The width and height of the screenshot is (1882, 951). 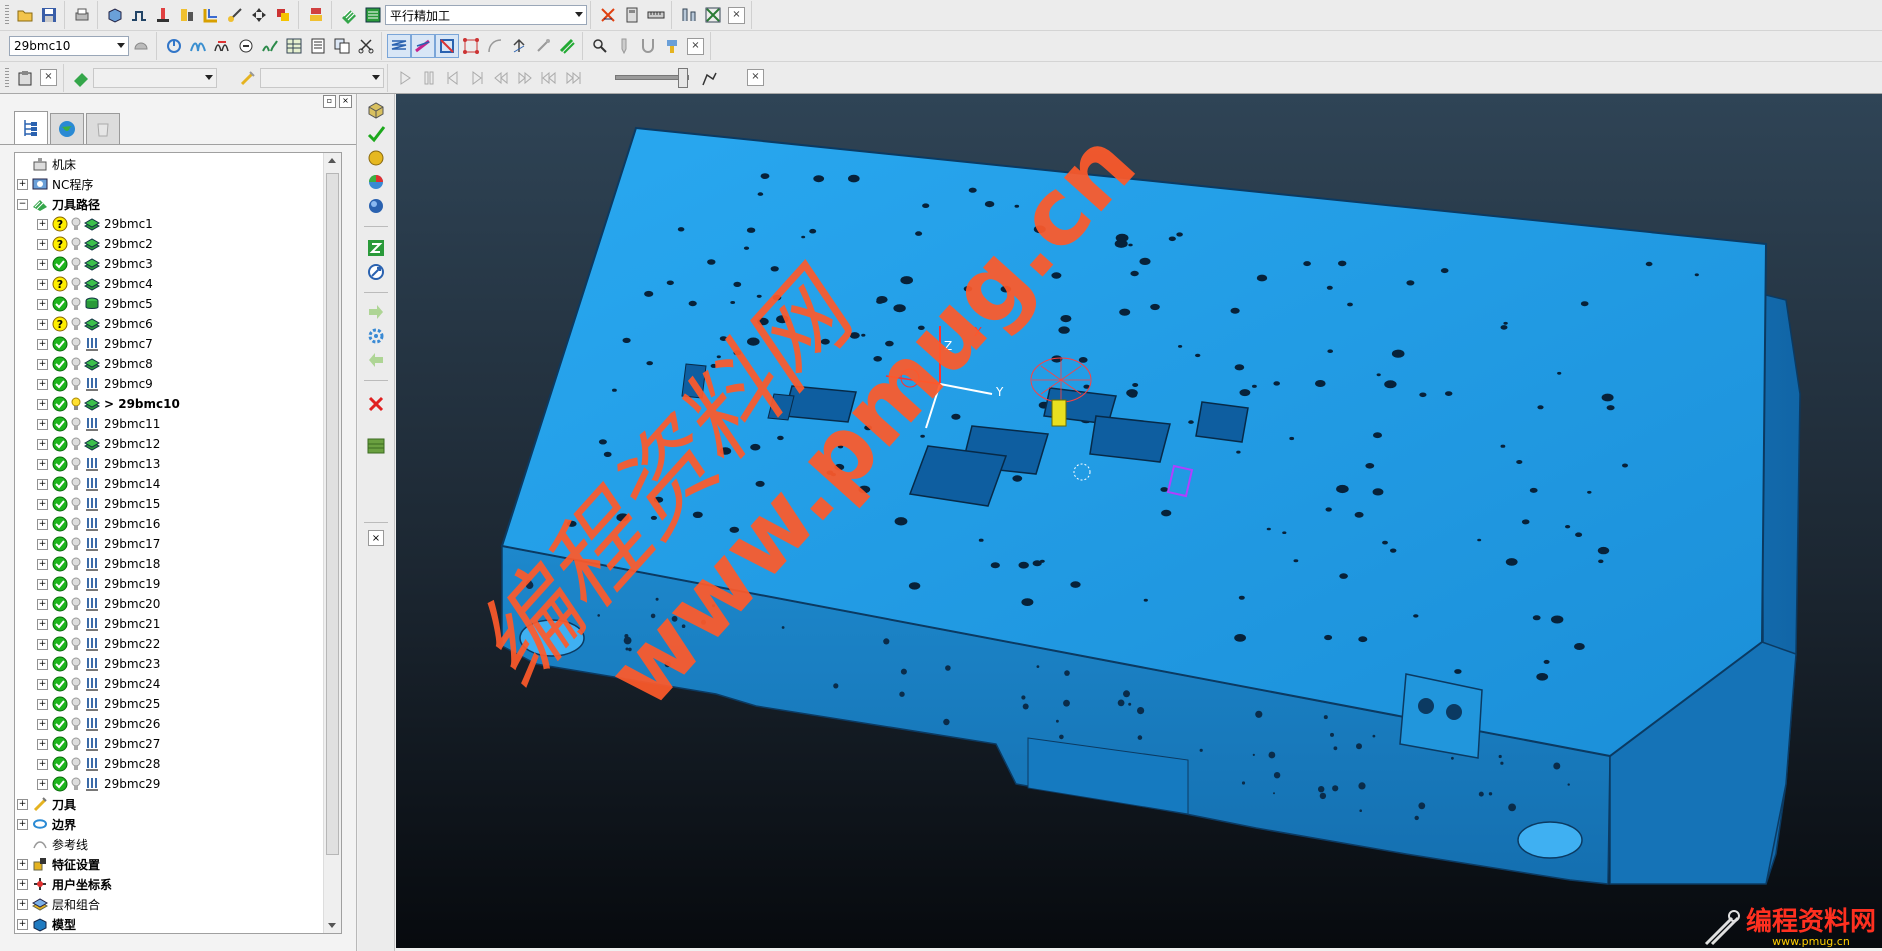 I want to click on panel-close-icon: ×, so click(x=345, y=101).